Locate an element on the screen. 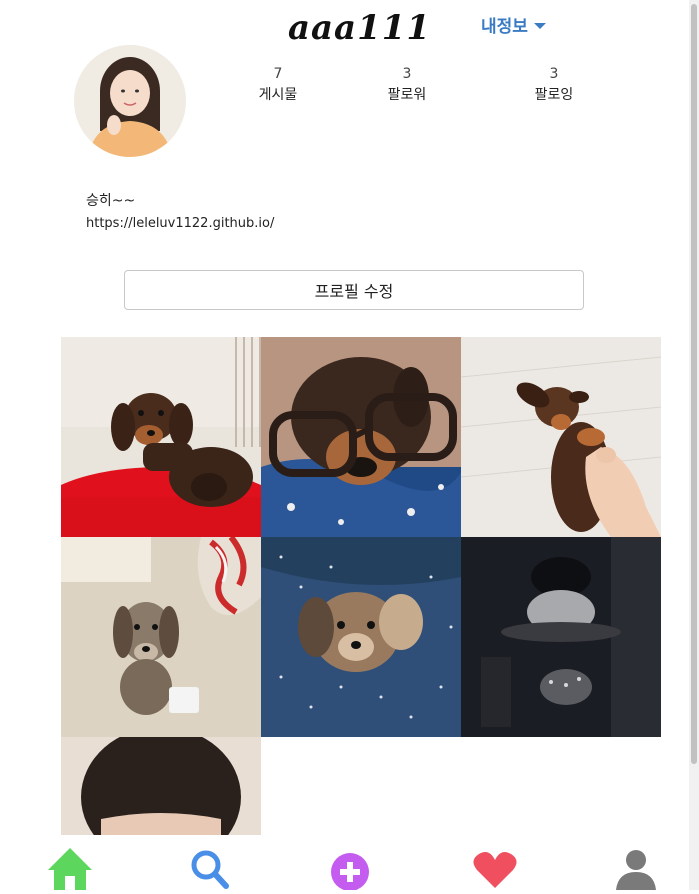 This screenshot has height=894, width=699. edit-profile-button: 프로필 수정 is located at coordinates (354, 290).